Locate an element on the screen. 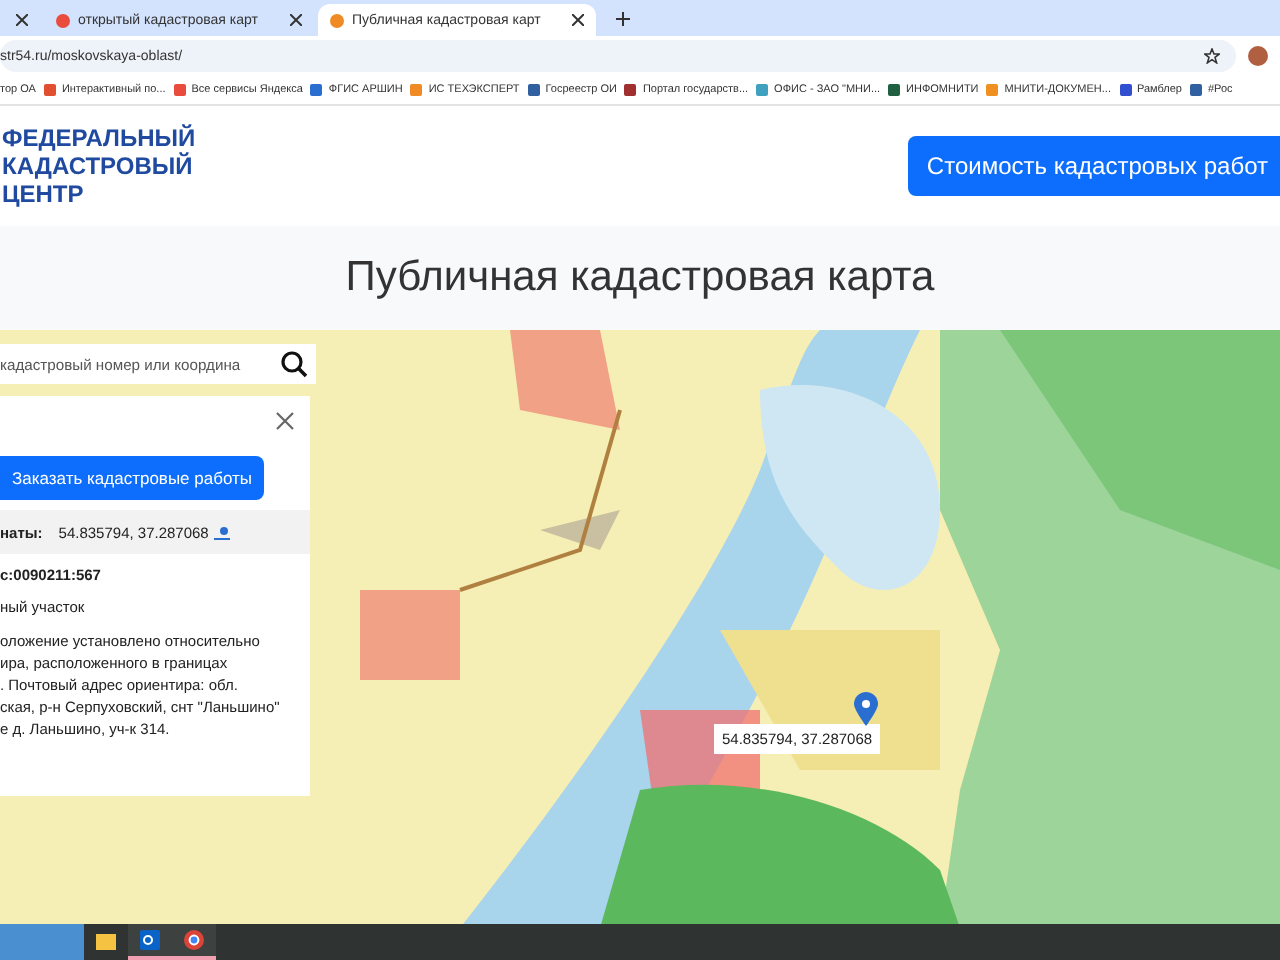 The image size is (1280, 960). close-button is located at coordinates (285, 420).